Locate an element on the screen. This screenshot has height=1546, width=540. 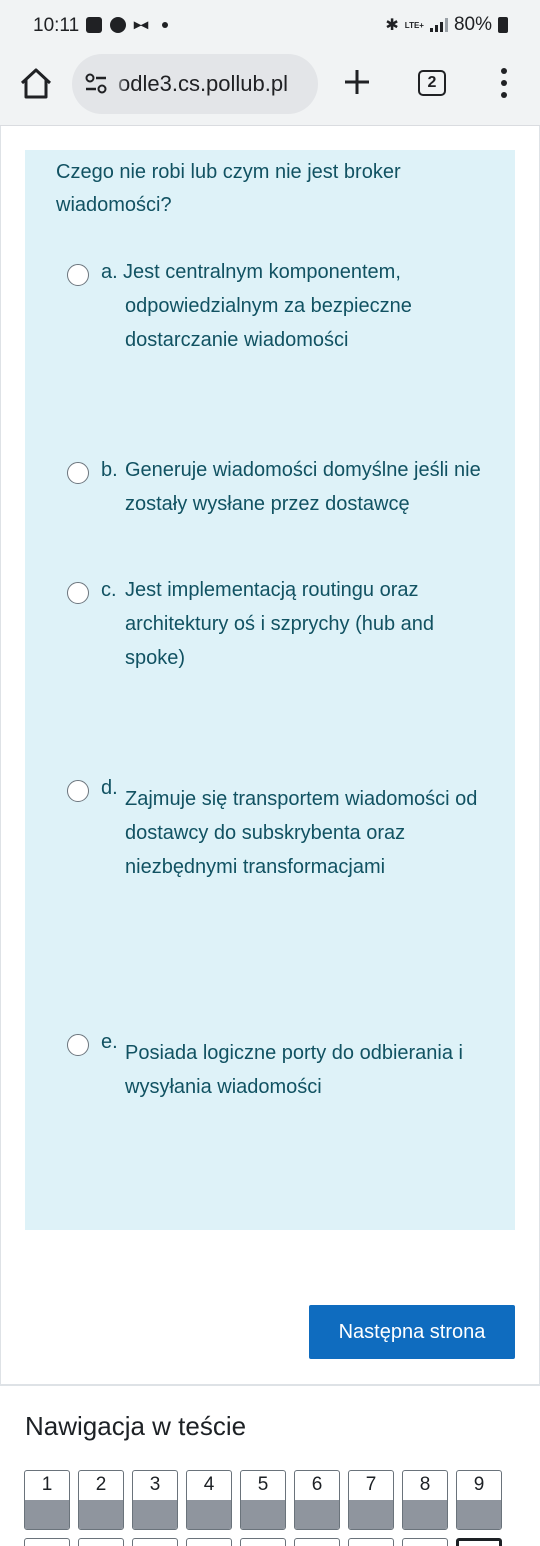
status-time: 10:11 is located at coordinates (56, 25).